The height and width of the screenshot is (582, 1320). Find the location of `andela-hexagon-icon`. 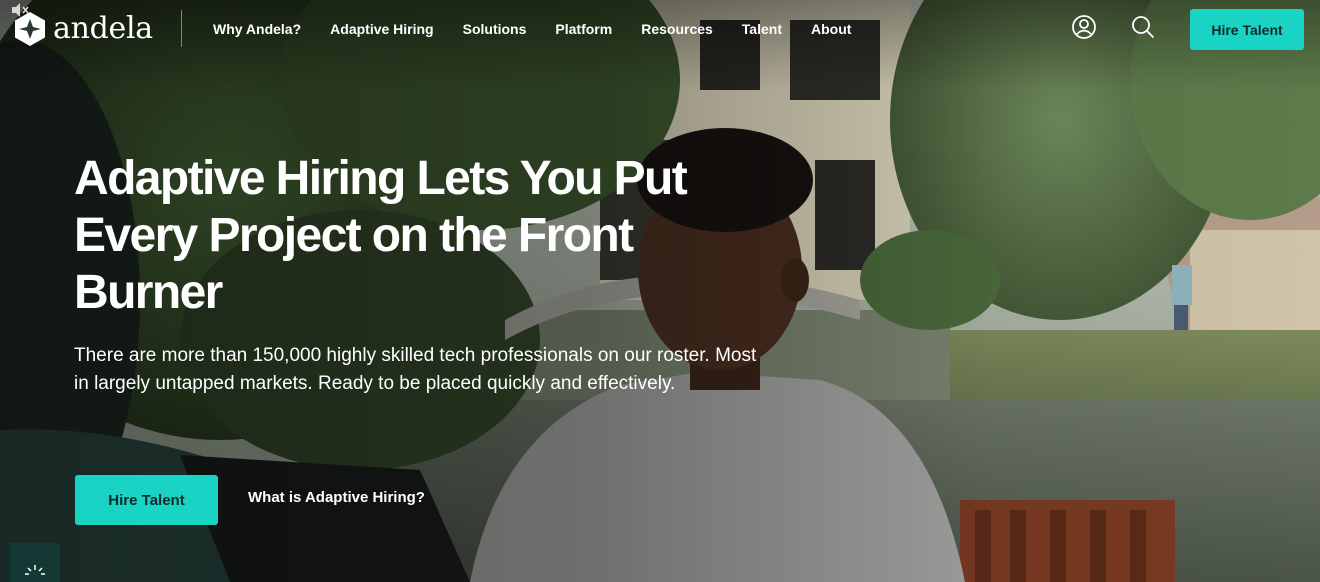

andela-hexagon-icon is located at coordinates (30, 29).